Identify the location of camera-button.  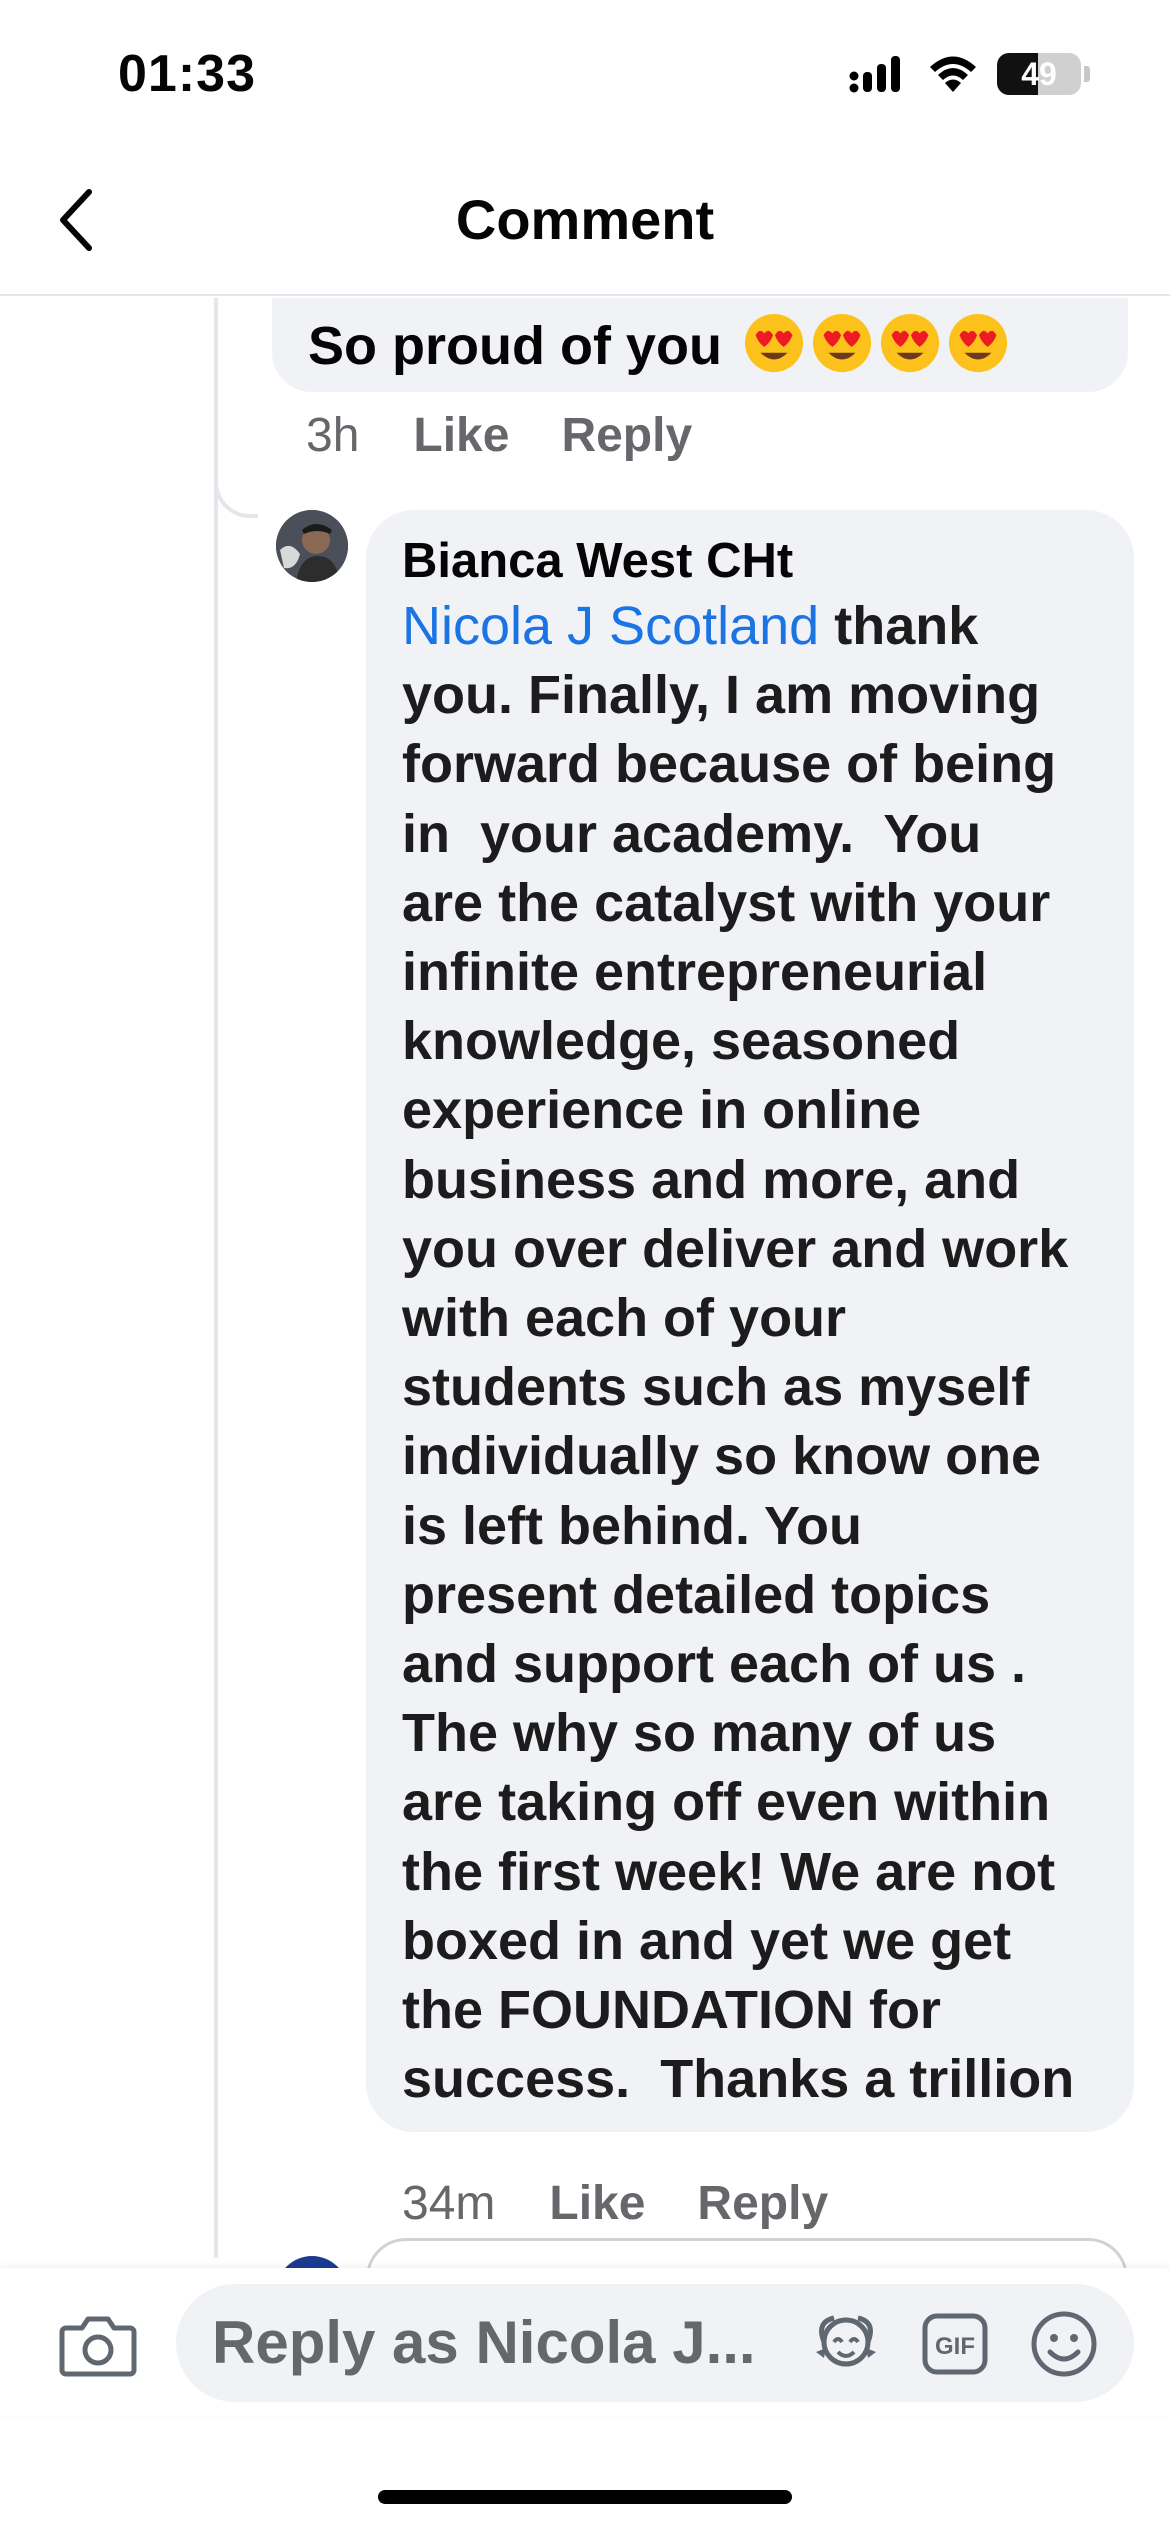
(98, 2345).